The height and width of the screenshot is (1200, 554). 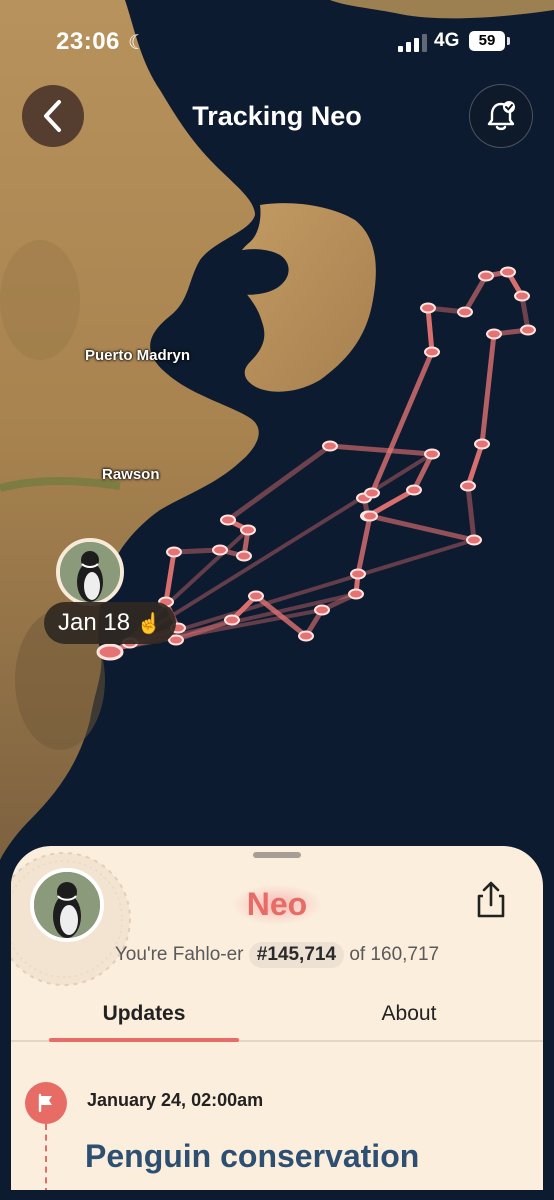 What do you see at coordinates (409, 1014) in the screenshot?
I see `tab-about: About` at bounding box center [409, 1014].